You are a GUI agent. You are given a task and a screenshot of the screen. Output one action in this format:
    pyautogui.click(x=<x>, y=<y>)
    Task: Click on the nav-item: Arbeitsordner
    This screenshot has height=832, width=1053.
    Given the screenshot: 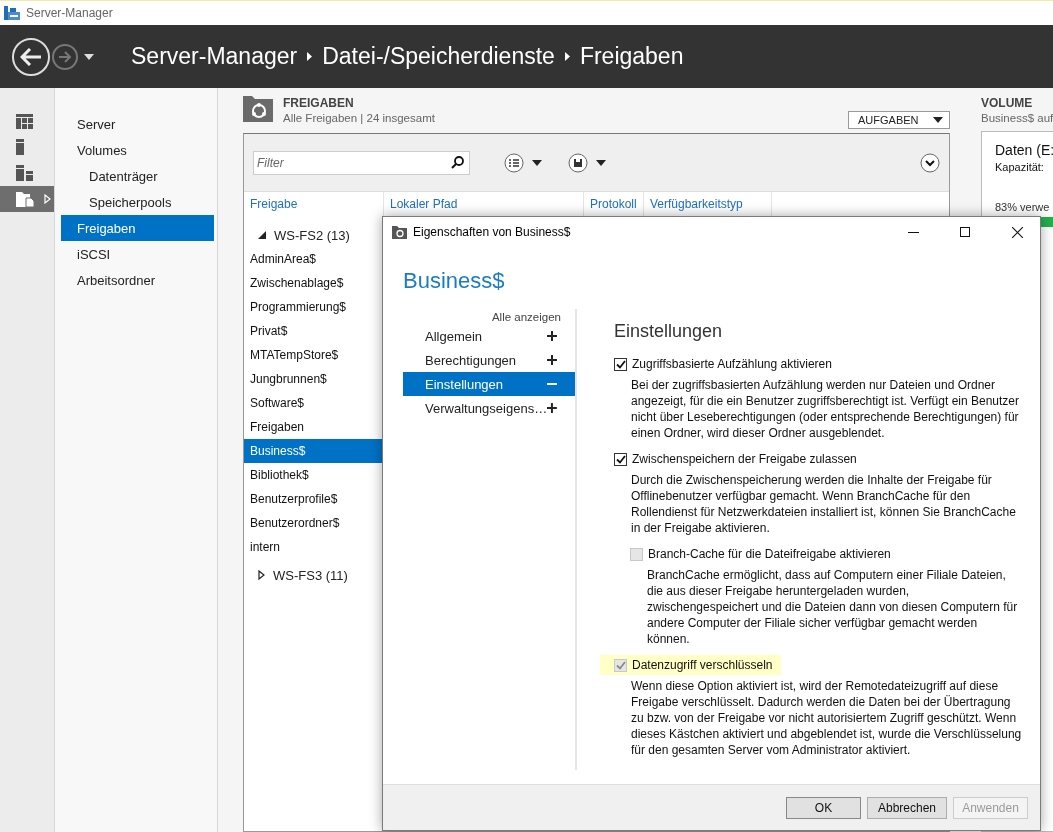 What is the action you would take?
    pyautogui.click(x=137, y=280)
    